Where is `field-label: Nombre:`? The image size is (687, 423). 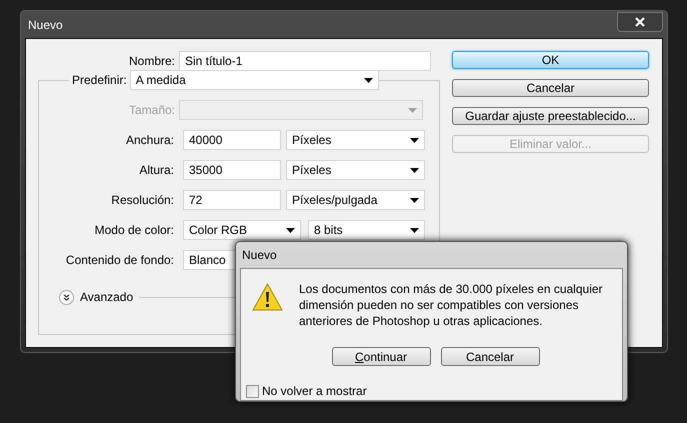
field-label: Nombre: is located at coordinates (152, 61).